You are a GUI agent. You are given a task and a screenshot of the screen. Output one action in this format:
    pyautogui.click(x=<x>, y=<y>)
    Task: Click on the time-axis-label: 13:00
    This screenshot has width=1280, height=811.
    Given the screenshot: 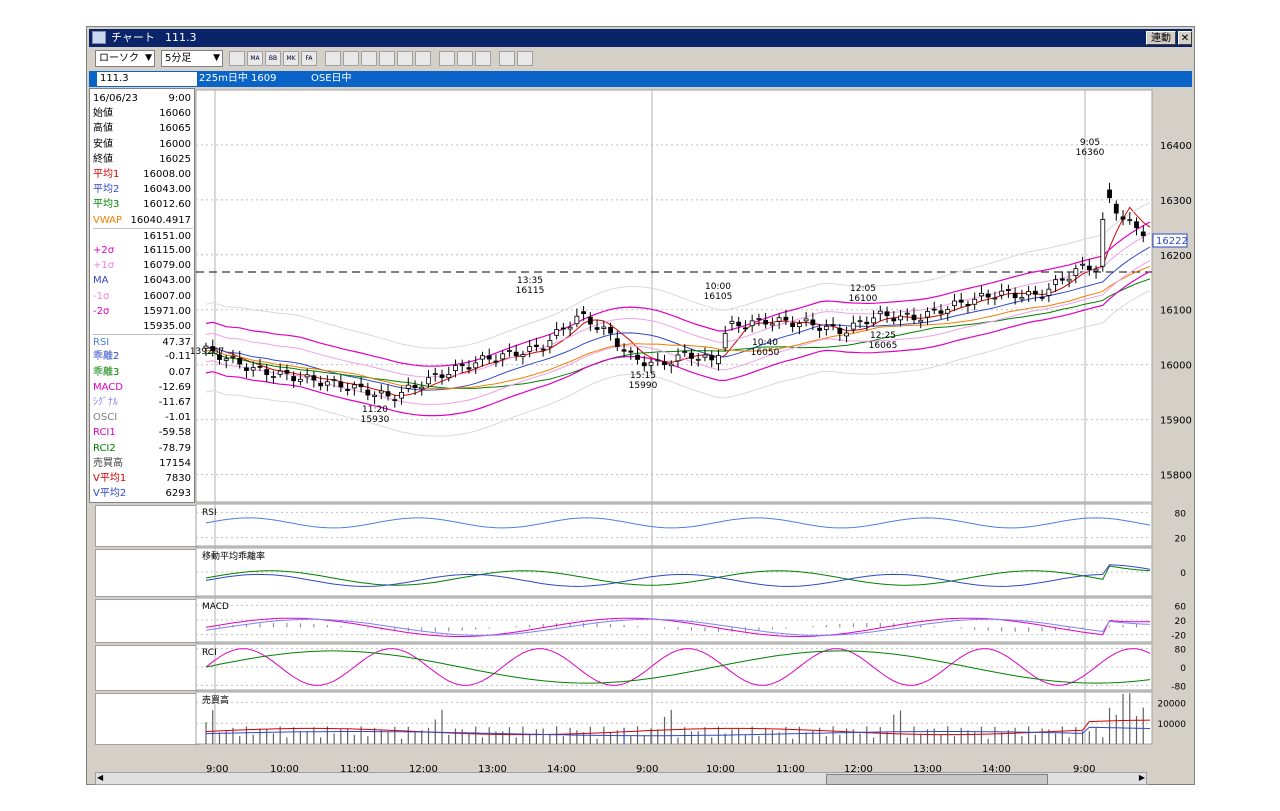 What is the action you would take?
    pyautogui.click(x=492, y=769)
    